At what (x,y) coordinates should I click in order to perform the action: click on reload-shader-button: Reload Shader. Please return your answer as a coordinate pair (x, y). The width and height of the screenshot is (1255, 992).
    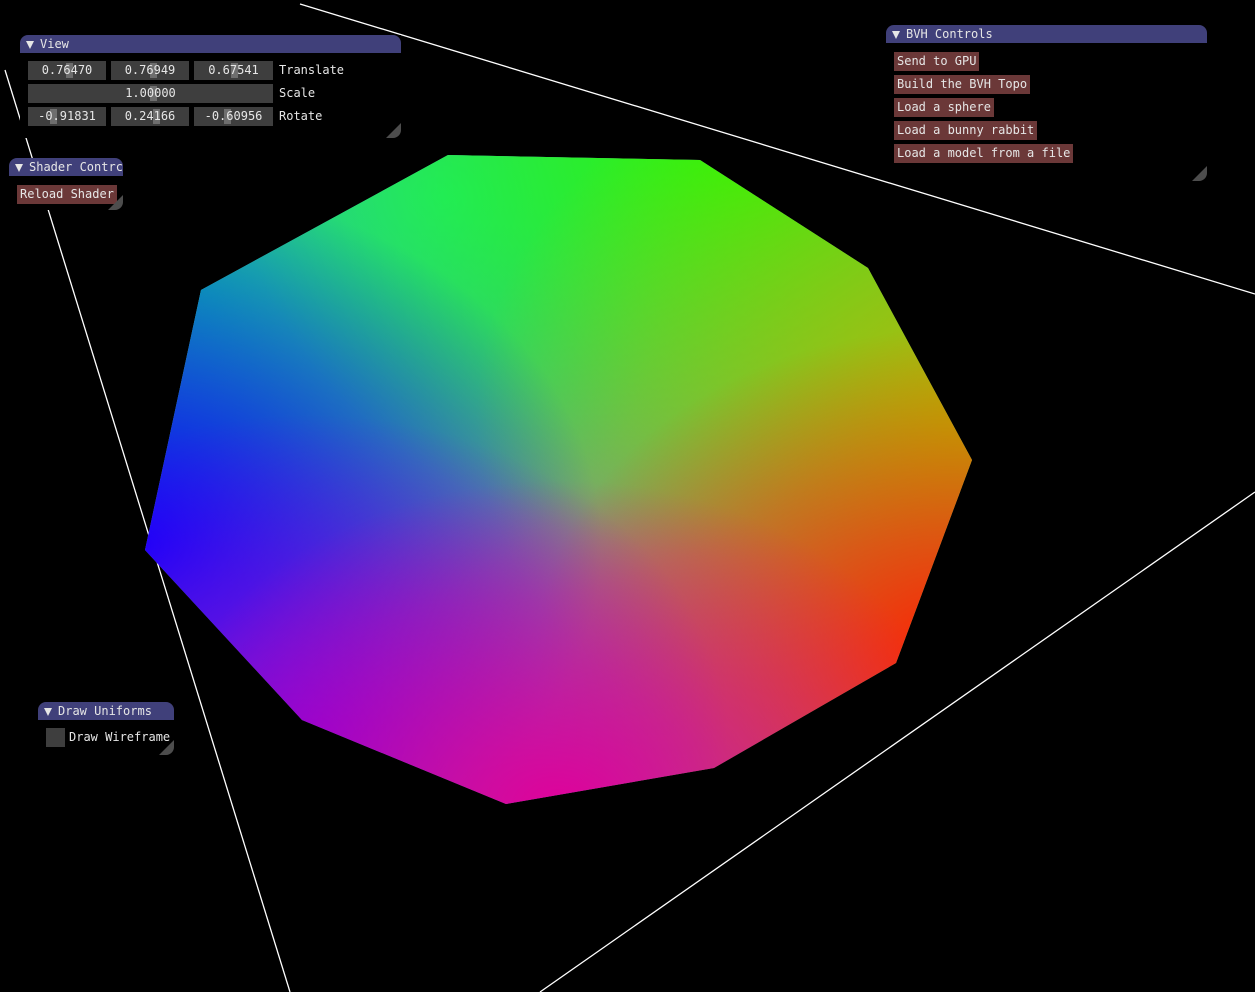
    Looking at the image, I should click on (67, 194).